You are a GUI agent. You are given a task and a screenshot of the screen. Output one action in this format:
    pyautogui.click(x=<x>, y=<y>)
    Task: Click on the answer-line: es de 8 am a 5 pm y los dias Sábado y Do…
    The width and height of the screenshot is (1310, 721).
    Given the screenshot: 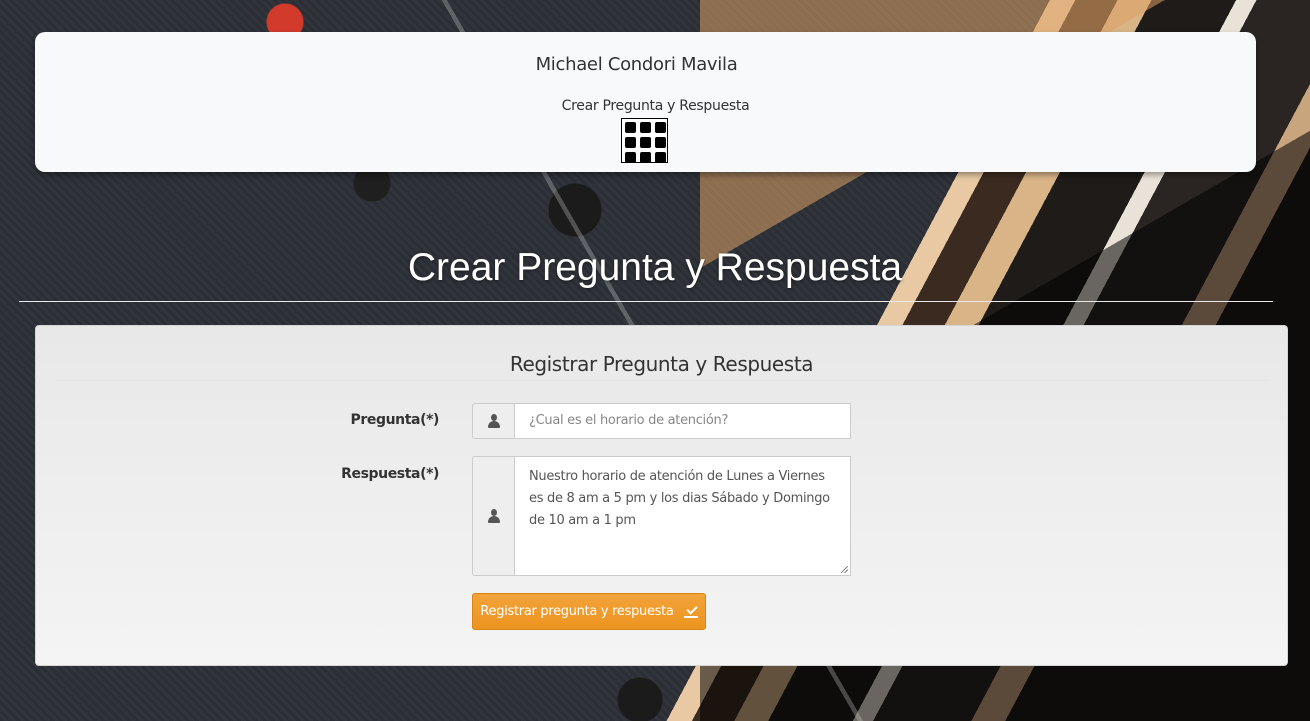 What is the action you would take?
    pyautogui.click(x=679, y=498)
    